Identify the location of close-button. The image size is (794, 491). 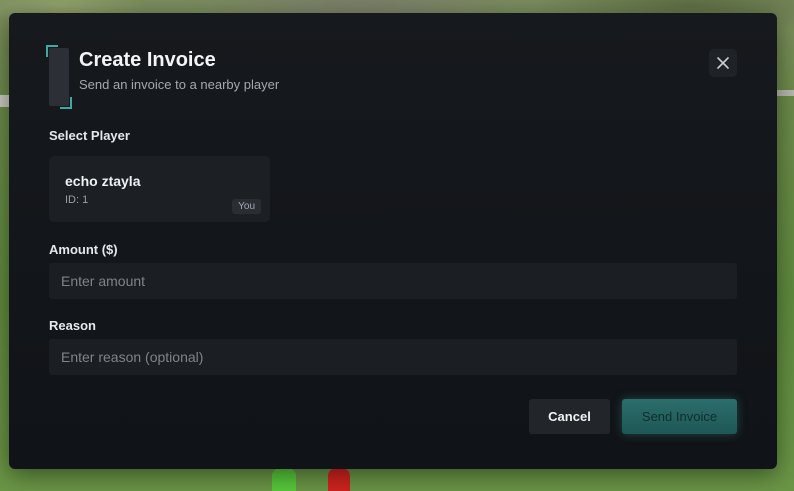
(723, 63).